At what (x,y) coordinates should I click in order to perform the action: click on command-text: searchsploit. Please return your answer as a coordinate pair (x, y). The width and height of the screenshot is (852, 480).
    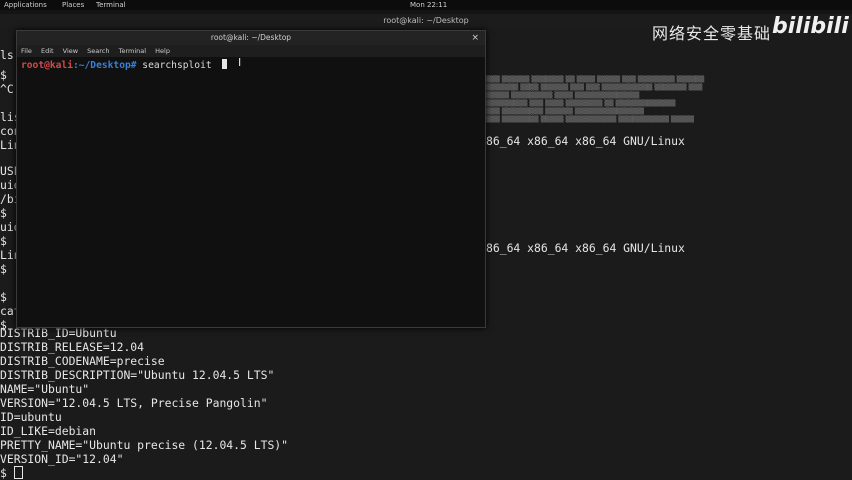
    Looking at the image, I should click on (174, 65).